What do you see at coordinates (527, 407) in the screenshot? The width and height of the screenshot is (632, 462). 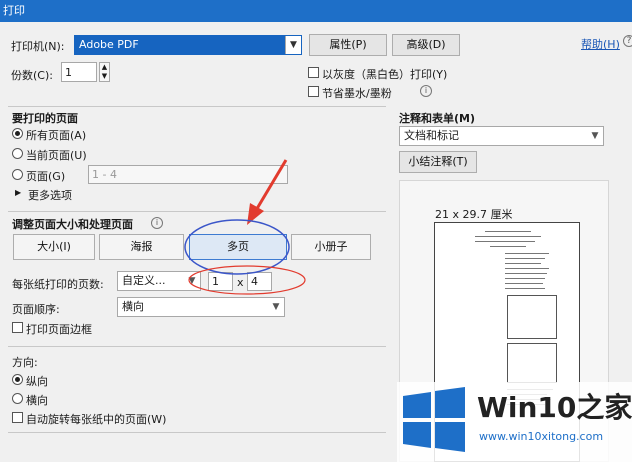 I see `watermark-brand-text: Win10` at bounding box center [527, 407].